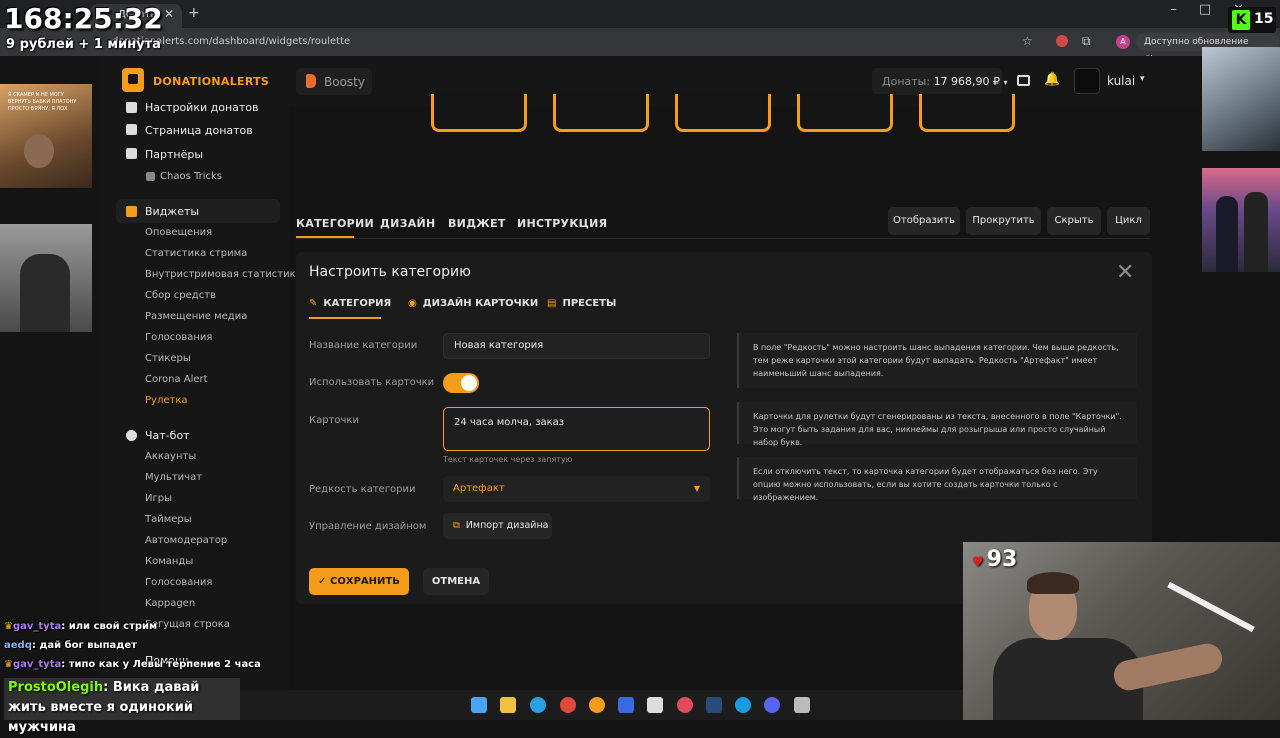 Image resolution: width=1280 pixels, height=738 pixels. What do you see at coordinates (1052, 79) in the screenshot?
I see `bell-icon: 🔔` at bounding box center [1052, 79].